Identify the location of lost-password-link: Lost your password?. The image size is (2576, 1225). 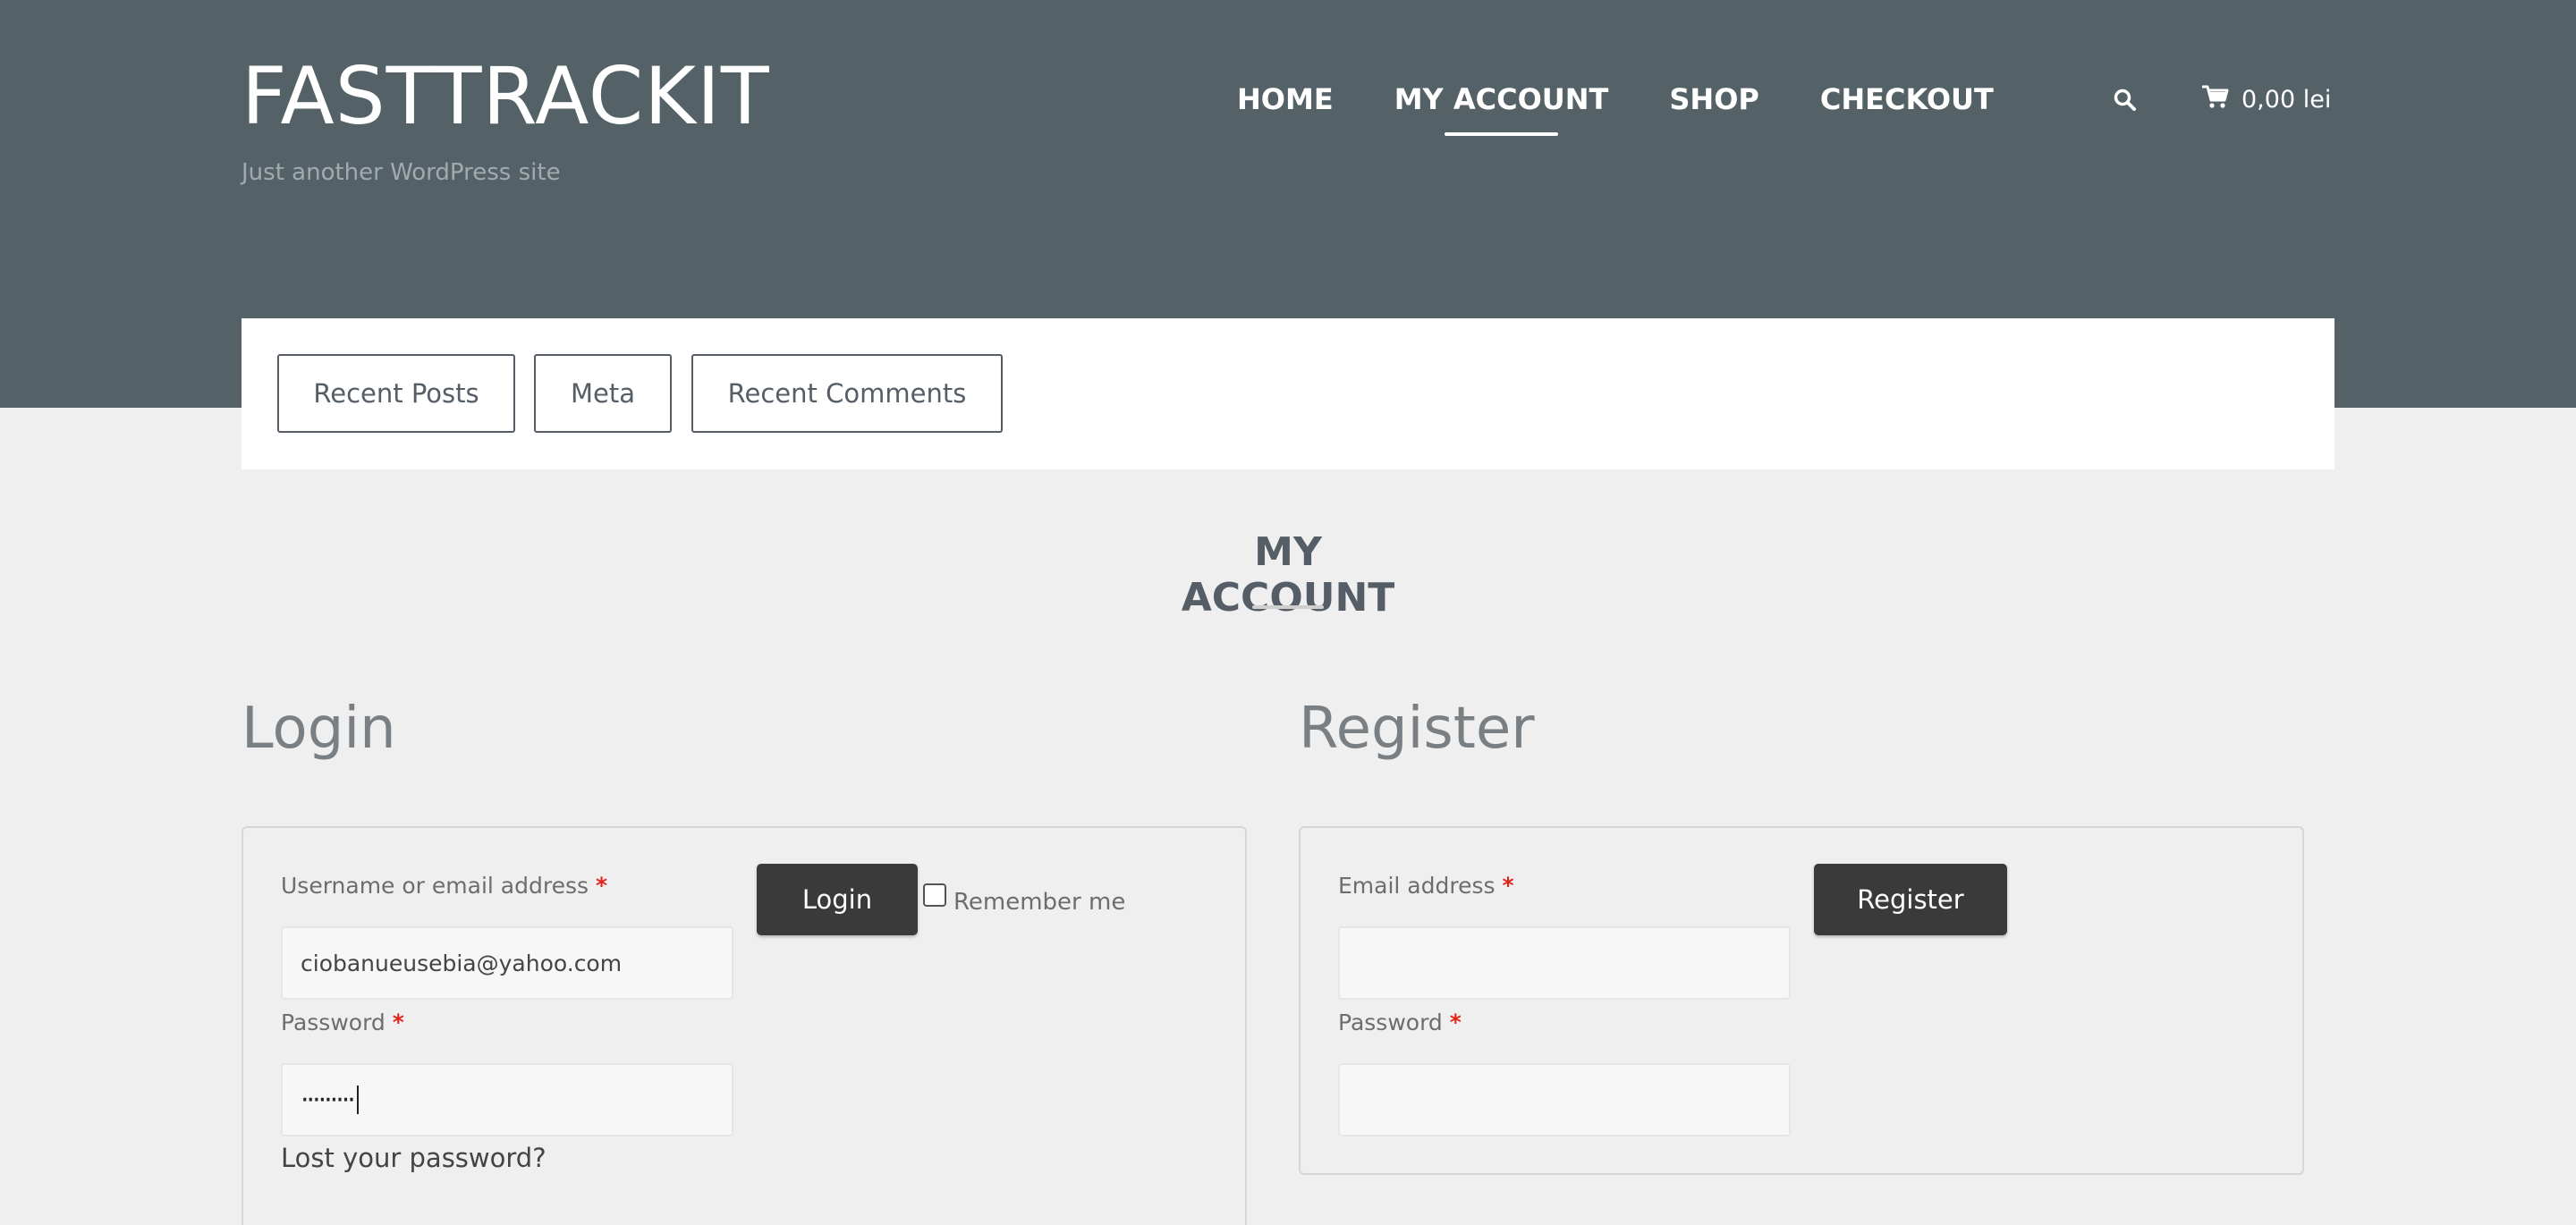
(414, 1158).